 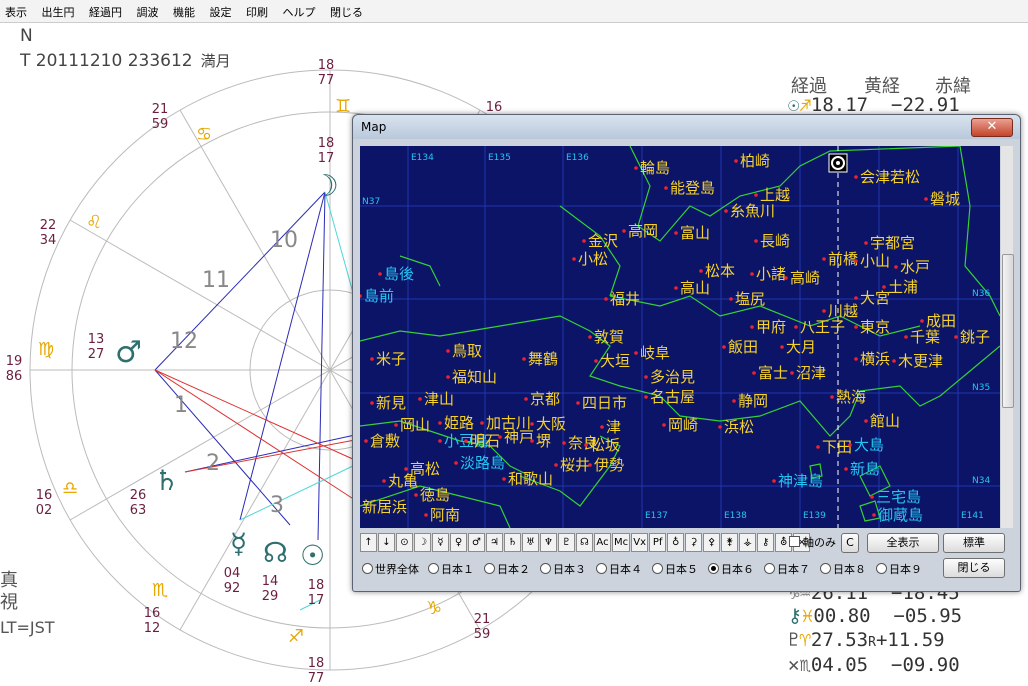 I want to click on region-radio-7: 日本７, so click(x=787, y=569).